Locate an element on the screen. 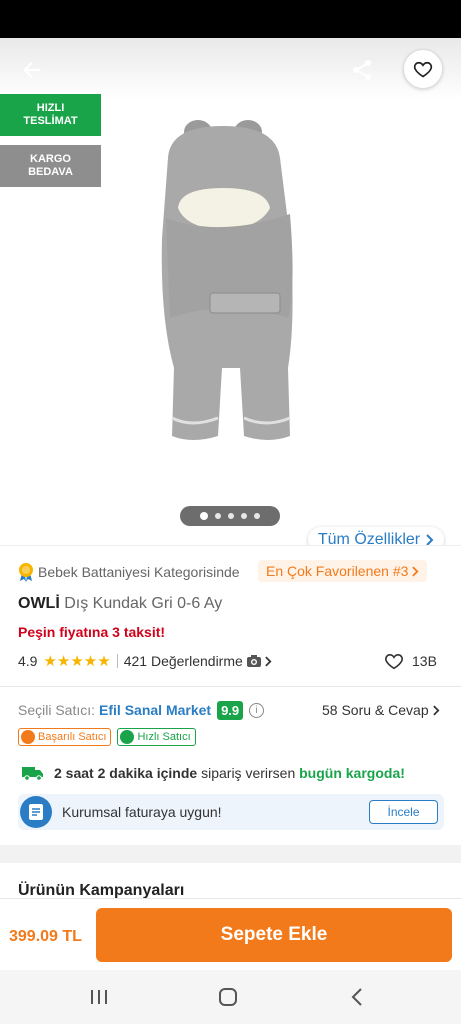  share-button is located at coordinates (362, 70).